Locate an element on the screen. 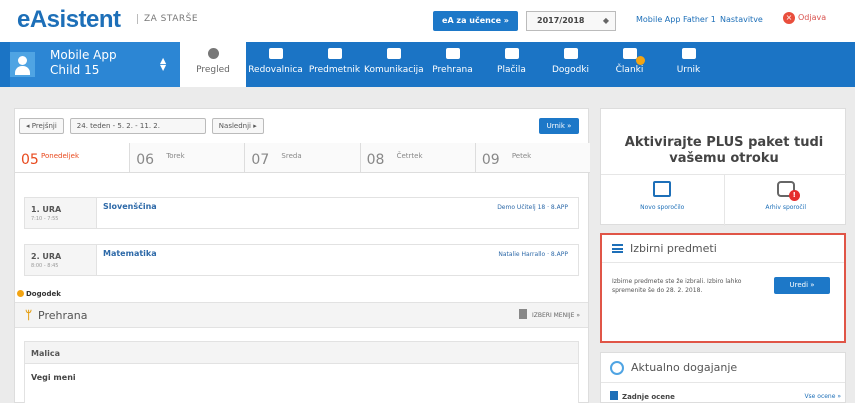 The height and width of the screenshot is (403, 855). tab-redovalnica: Redovalnica is located at coordinates (275, 64).